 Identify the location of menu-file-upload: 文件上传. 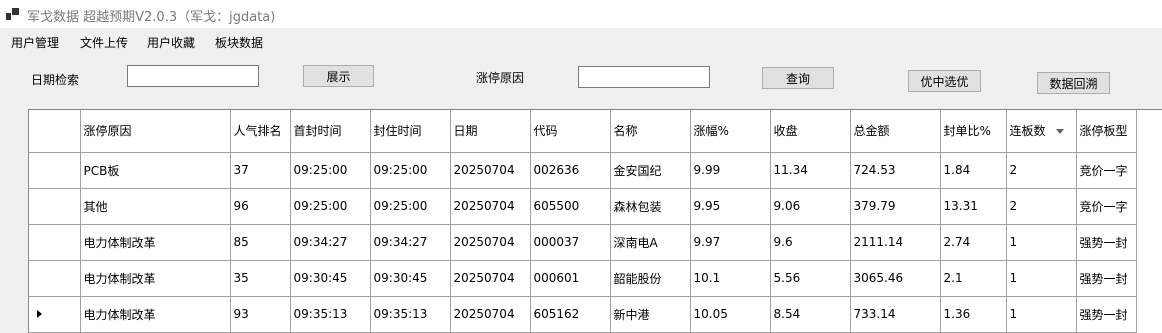
(104, 42).